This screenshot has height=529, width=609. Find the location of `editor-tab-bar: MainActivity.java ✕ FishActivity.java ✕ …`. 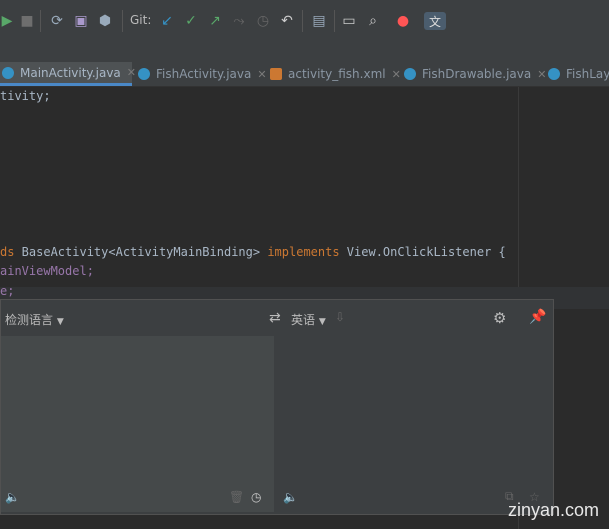

editor-tab-bar: MainActivity.java ✕ FishActivity.java ✕ … is located at coordinates (304, 74).